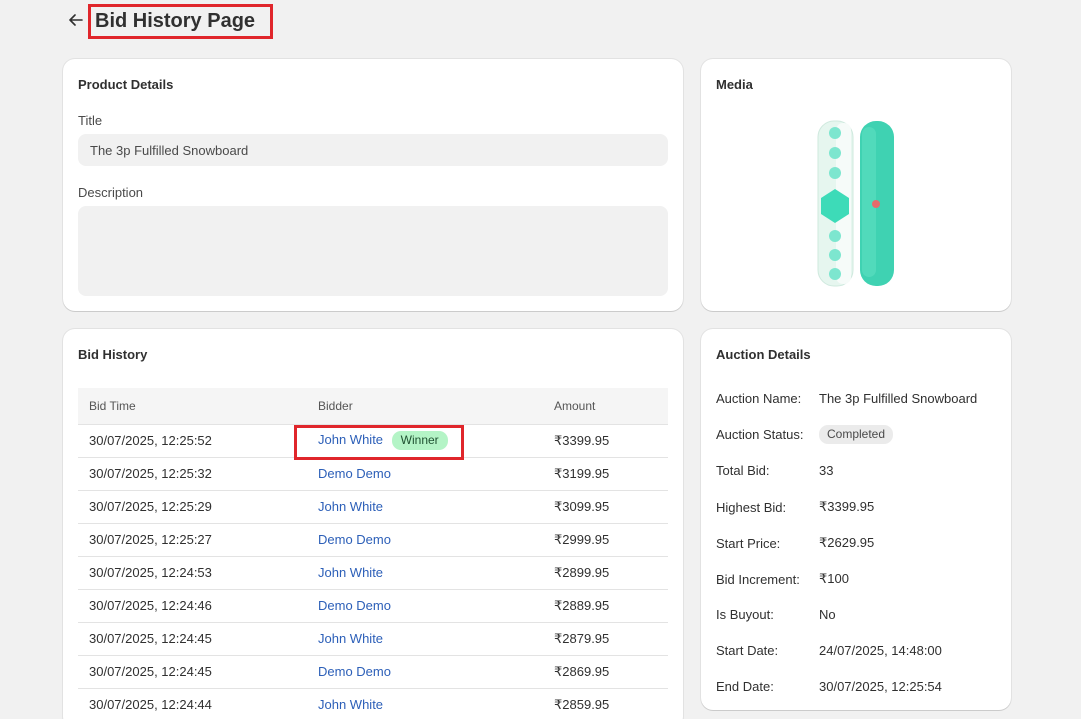  I want to click on detail-row-auction-status: Auction Status: Completed, so click(805, 434).